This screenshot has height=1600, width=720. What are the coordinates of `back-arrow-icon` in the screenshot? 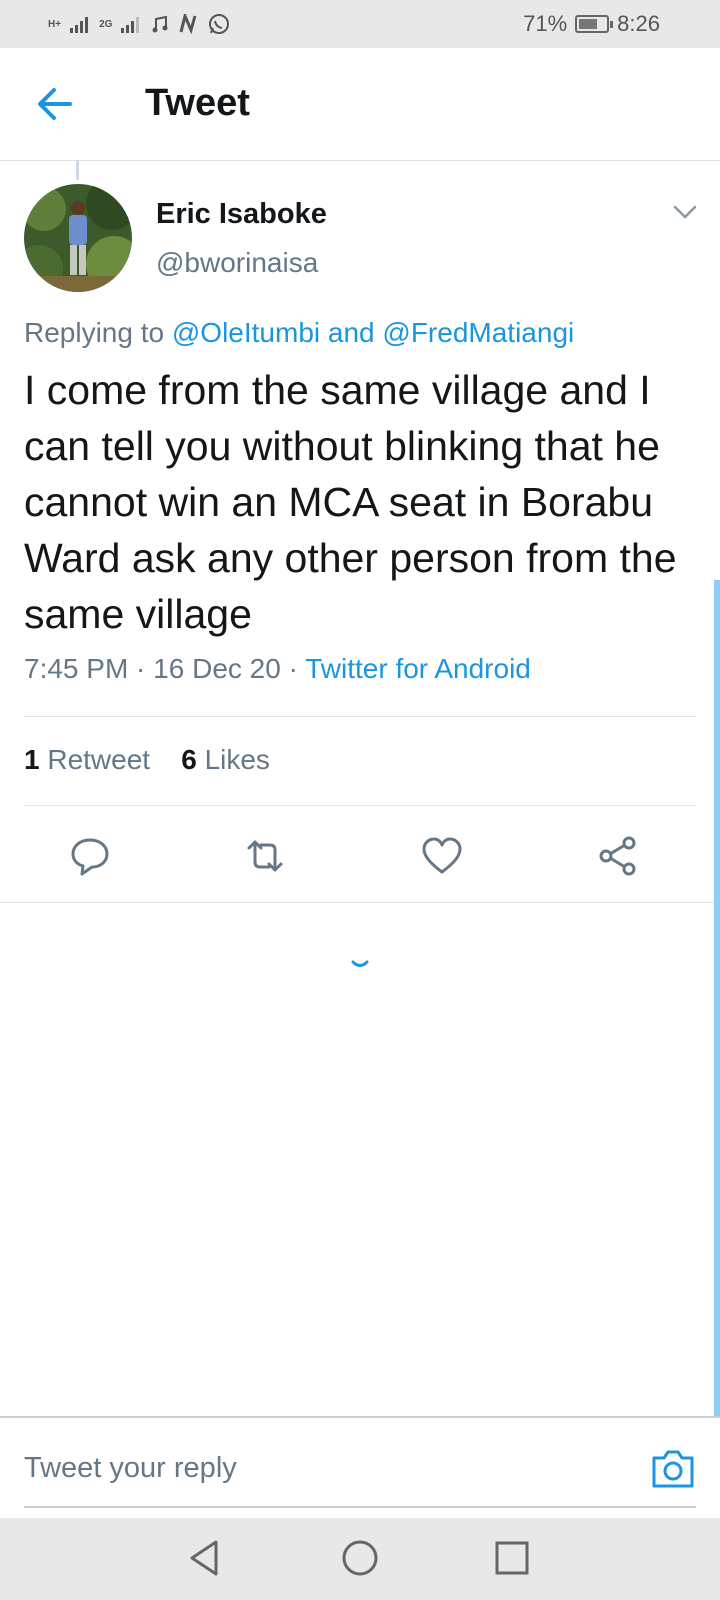 It's located at (55, 104).